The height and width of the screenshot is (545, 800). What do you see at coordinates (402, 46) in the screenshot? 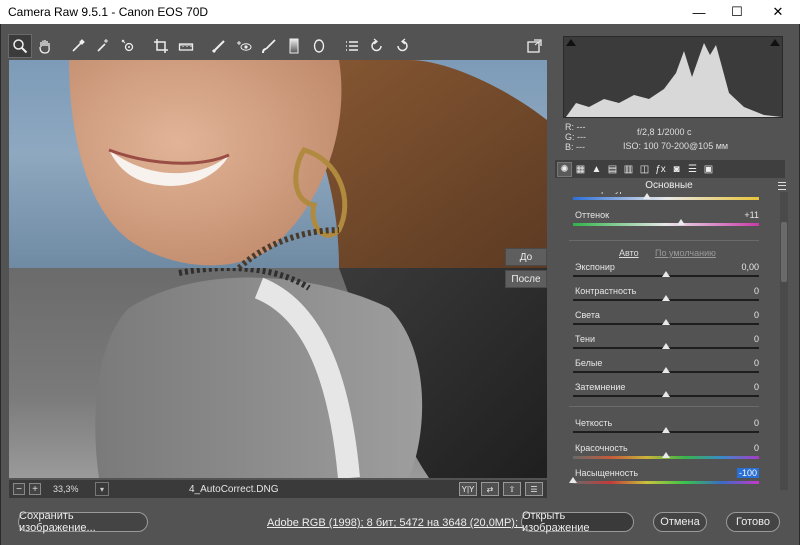
I see `rotate-cw-icon` at bounding box center [402, 46].